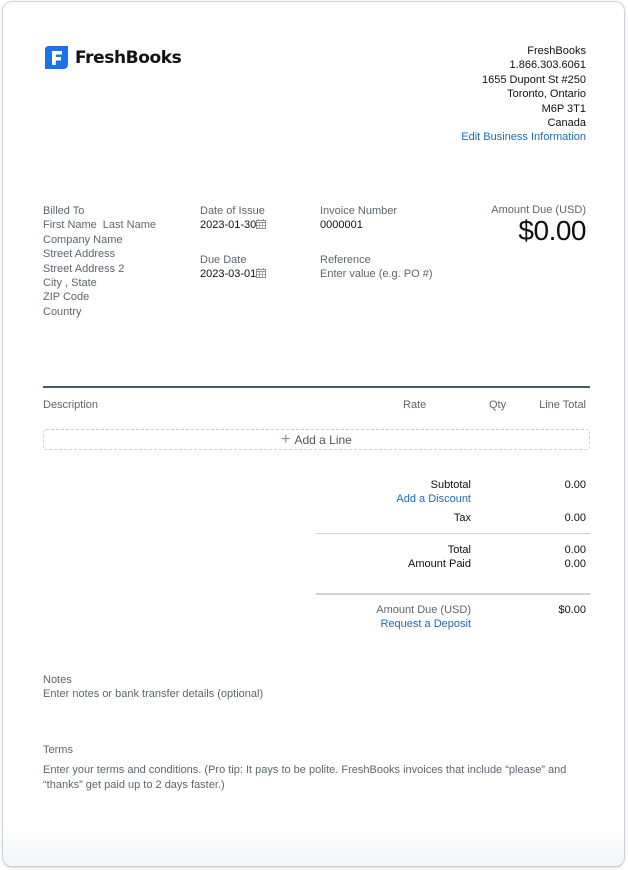  Describe the element at coordinates (223, 259) in the screenshot. I see `due-date-label: Due Date` at that location.